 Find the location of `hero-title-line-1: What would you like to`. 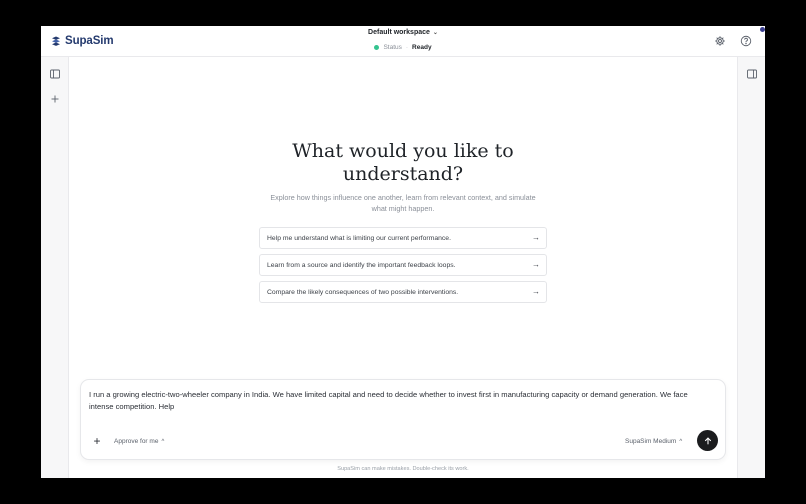

hero-title-line-1: What would you like to is located at coordinates (403, 151).